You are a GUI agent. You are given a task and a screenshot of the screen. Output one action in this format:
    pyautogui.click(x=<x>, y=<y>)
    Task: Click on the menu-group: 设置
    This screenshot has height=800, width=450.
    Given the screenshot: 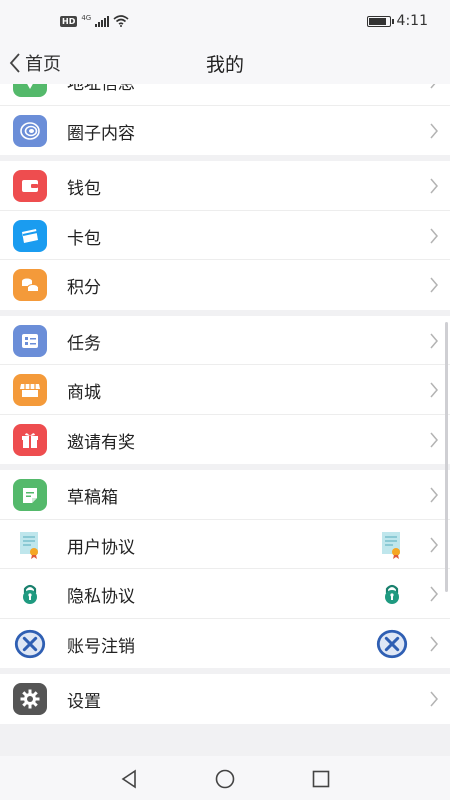 What is the action you would take?
    pyautogui.click(x=225, y=699)
    